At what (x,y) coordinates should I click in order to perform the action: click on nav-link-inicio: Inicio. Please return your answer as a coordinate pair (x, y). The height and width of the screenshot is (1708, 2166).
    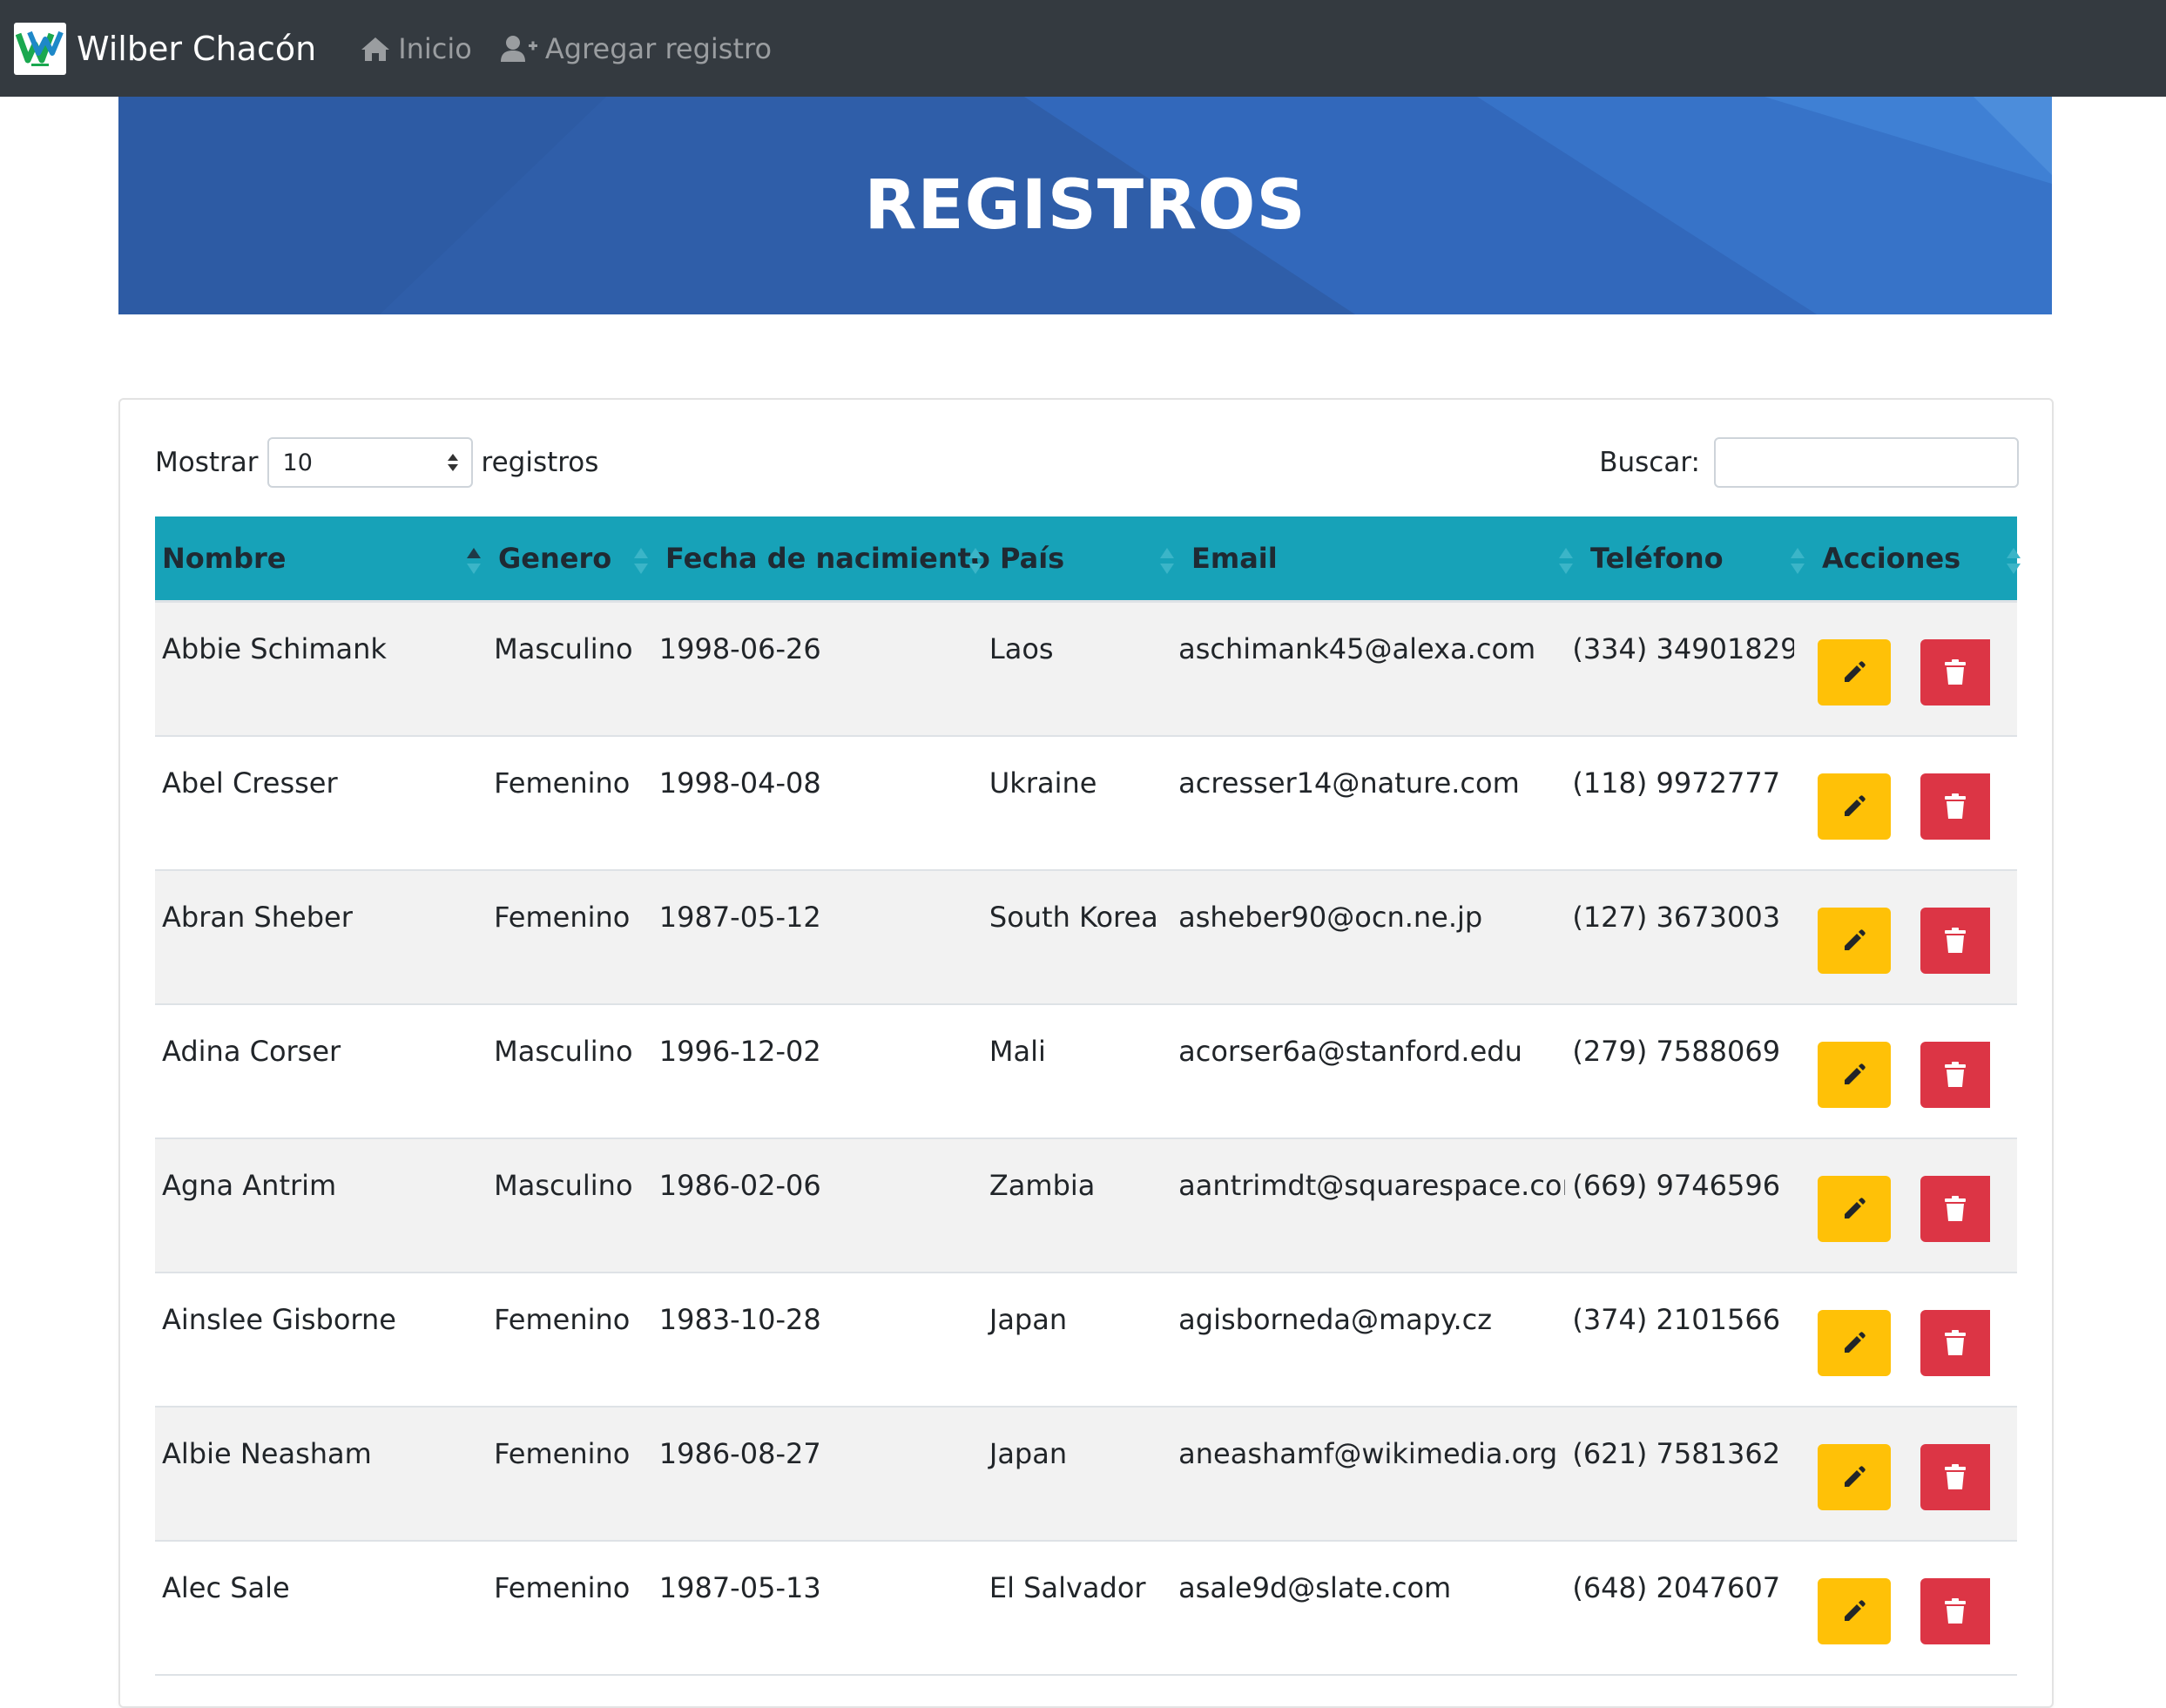
    Looking at the image, I should click on (416, 48).